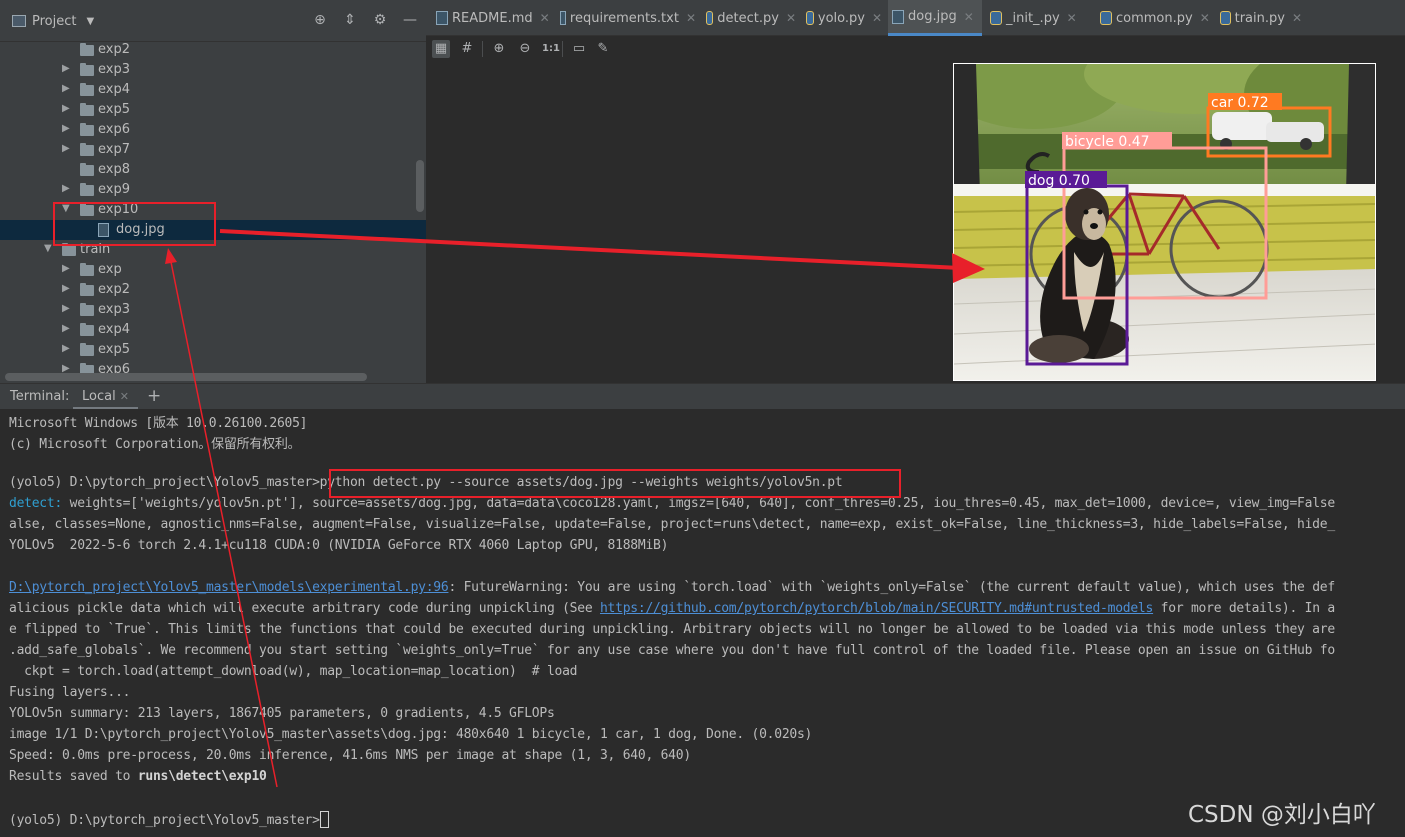 Image resolution: width=1405 pixels, height=837 pixels. Describe the element at coordinates (932, 16) in the screenshot. I see `editor-tab-label: dog.jpg` at that location.